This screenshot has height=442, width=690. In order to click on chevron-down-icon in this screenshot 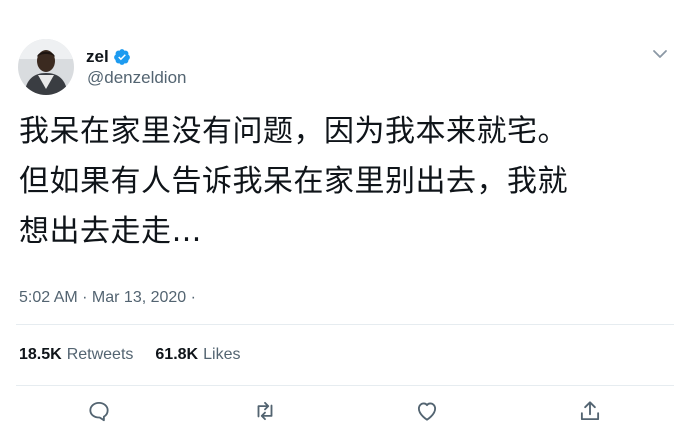, I will do `click(660, 54)`.